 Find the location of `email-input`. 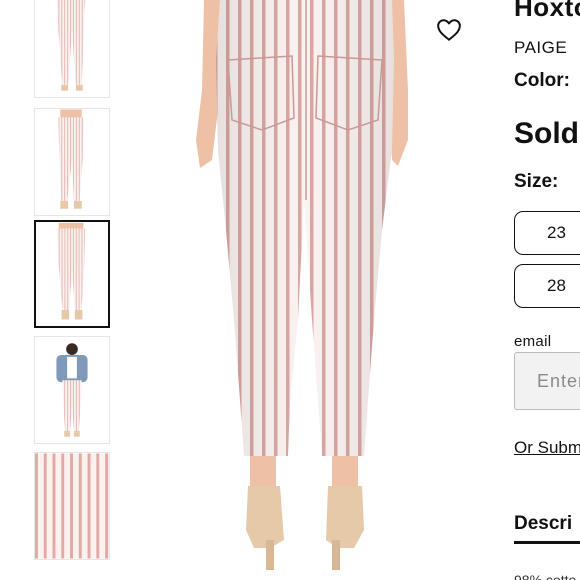

email-input is located at coordinates (547, 381).